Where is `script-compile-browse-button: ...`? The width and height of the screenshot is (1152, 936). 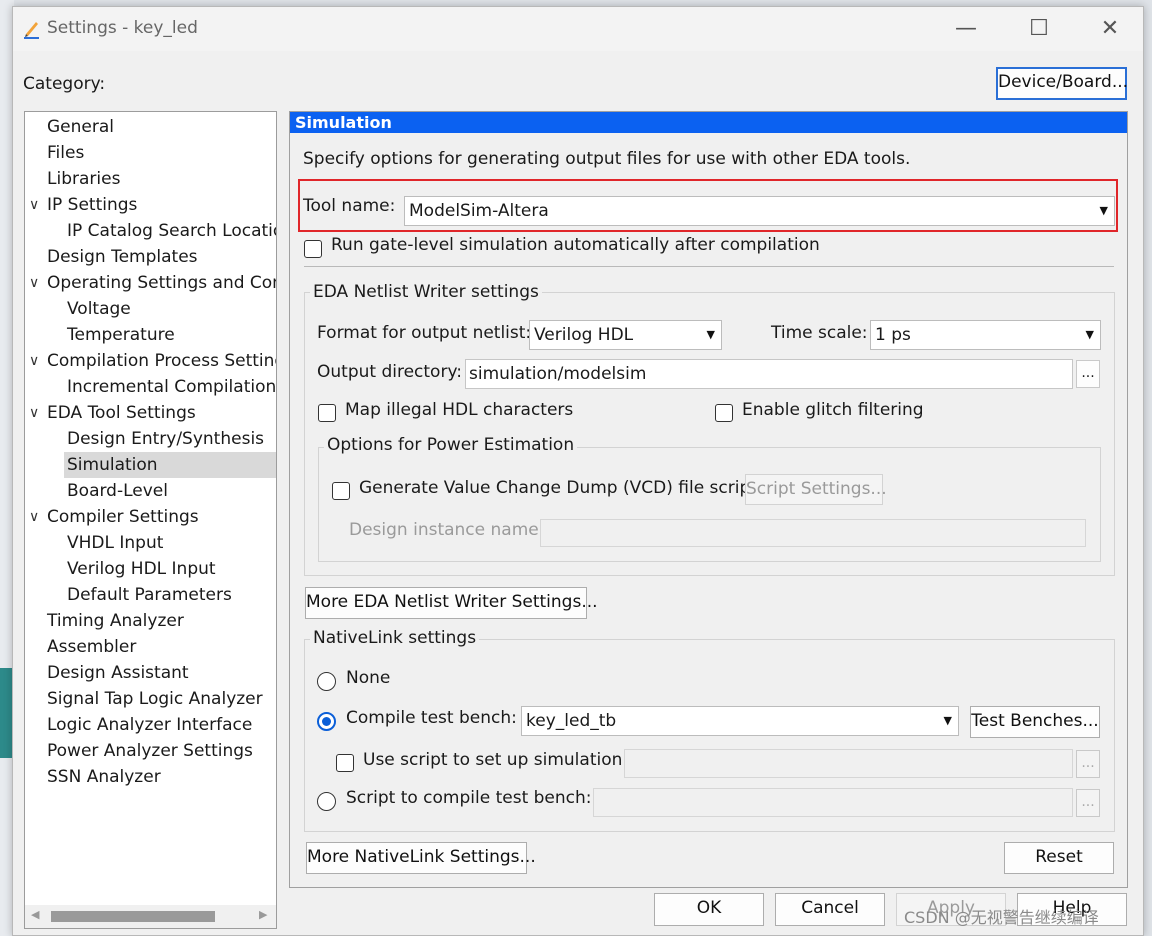 script-compile-browse-button: ... is located at coordinates (1088, 803).